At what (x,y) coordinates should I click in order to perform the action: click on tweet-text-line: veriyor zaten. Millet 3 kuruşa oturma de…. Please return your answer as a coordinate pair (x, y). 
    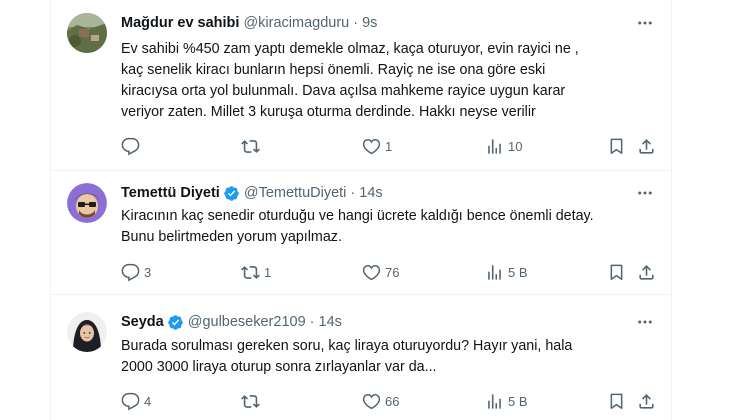
    Looking at the image, I should click on (328, 112).